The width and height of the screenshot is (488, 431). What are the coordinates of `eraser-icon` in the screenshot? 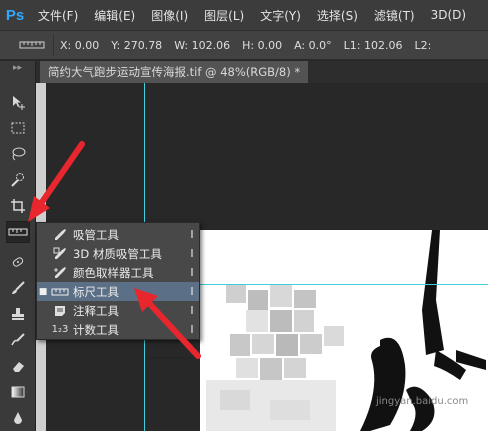 It's located at (18, 367).